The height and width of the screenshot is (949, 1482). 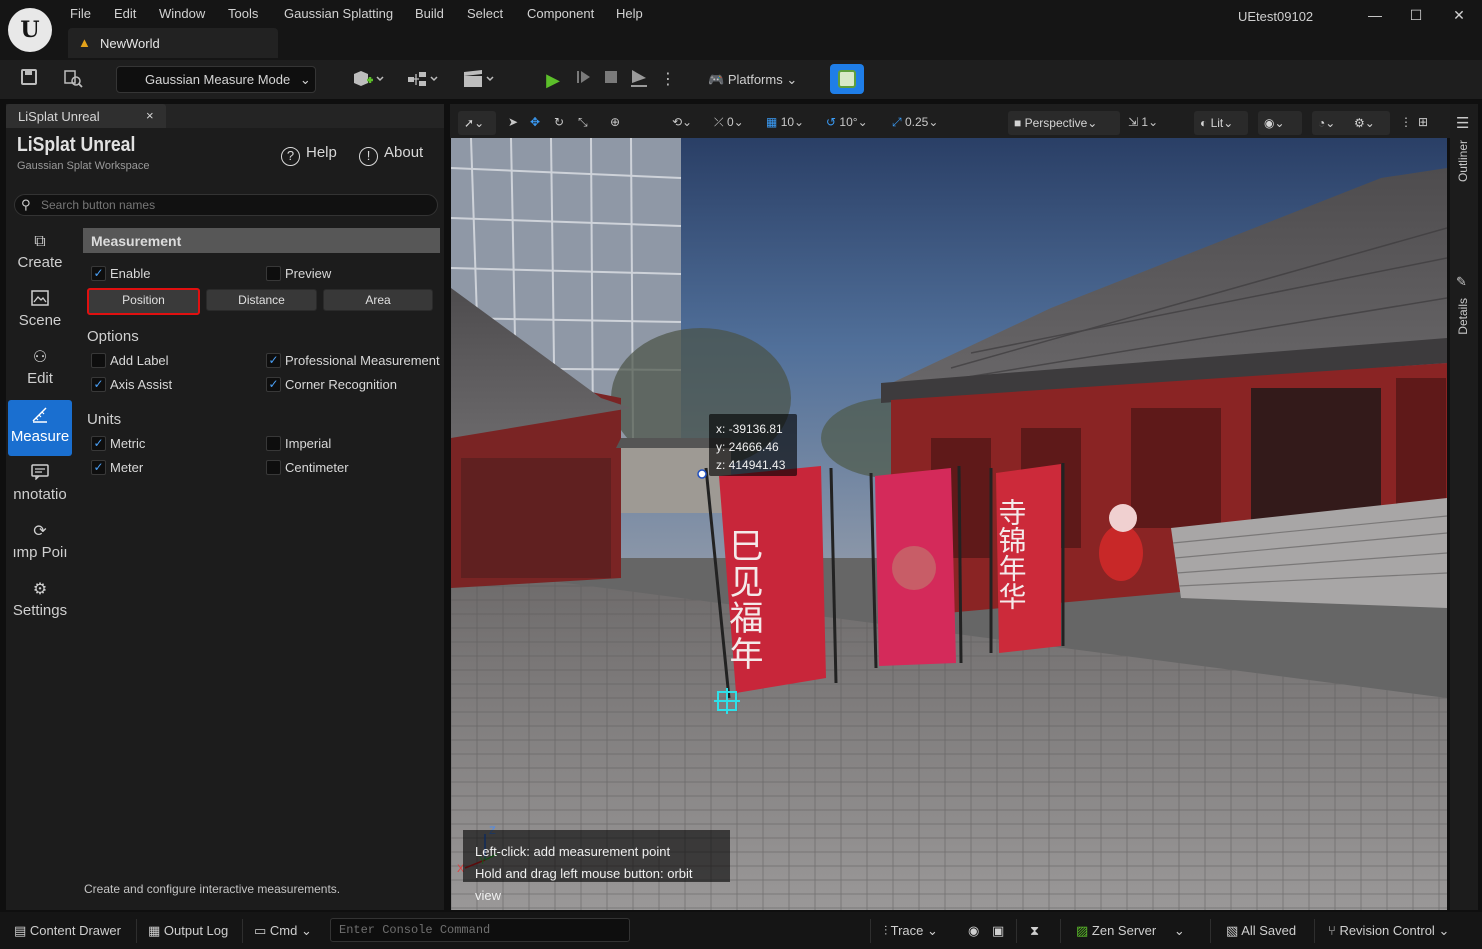 What do you see at coordinates (785, 122) in the screenshot?
I see `grid-snap-toggle: ▦ 10⌄` at bounding box center [785, 122].